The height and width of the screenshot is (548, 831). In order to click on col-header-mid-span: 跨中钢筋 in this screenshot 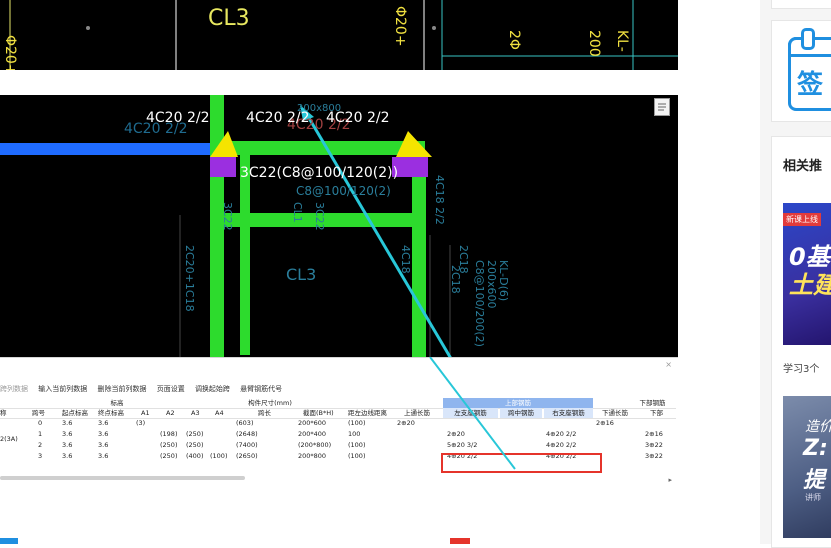, I will do `click(521, 413)`.